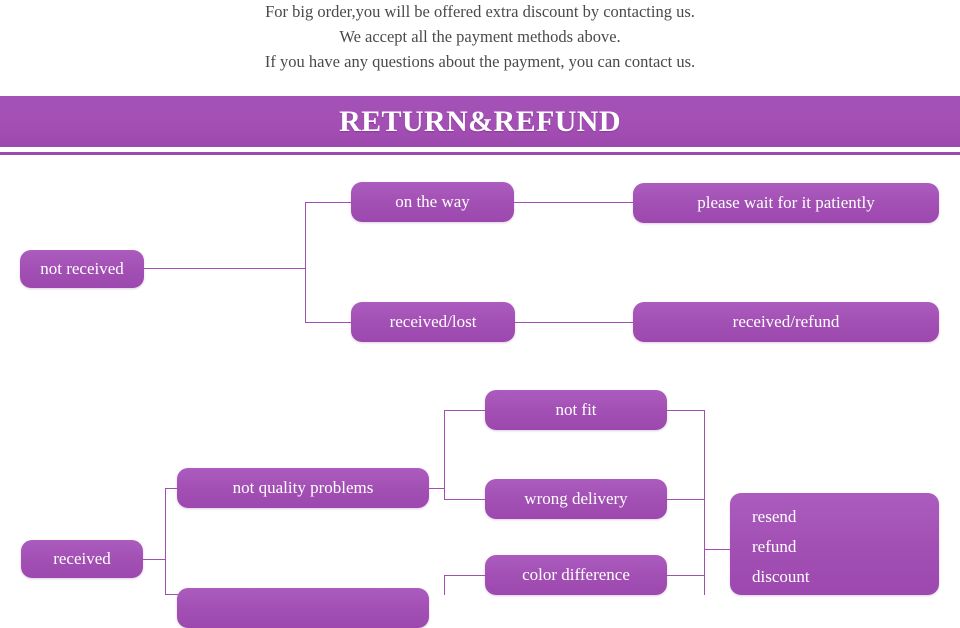  I want to click on connector-on-the-way-to-please-wait, so click(573, 202).